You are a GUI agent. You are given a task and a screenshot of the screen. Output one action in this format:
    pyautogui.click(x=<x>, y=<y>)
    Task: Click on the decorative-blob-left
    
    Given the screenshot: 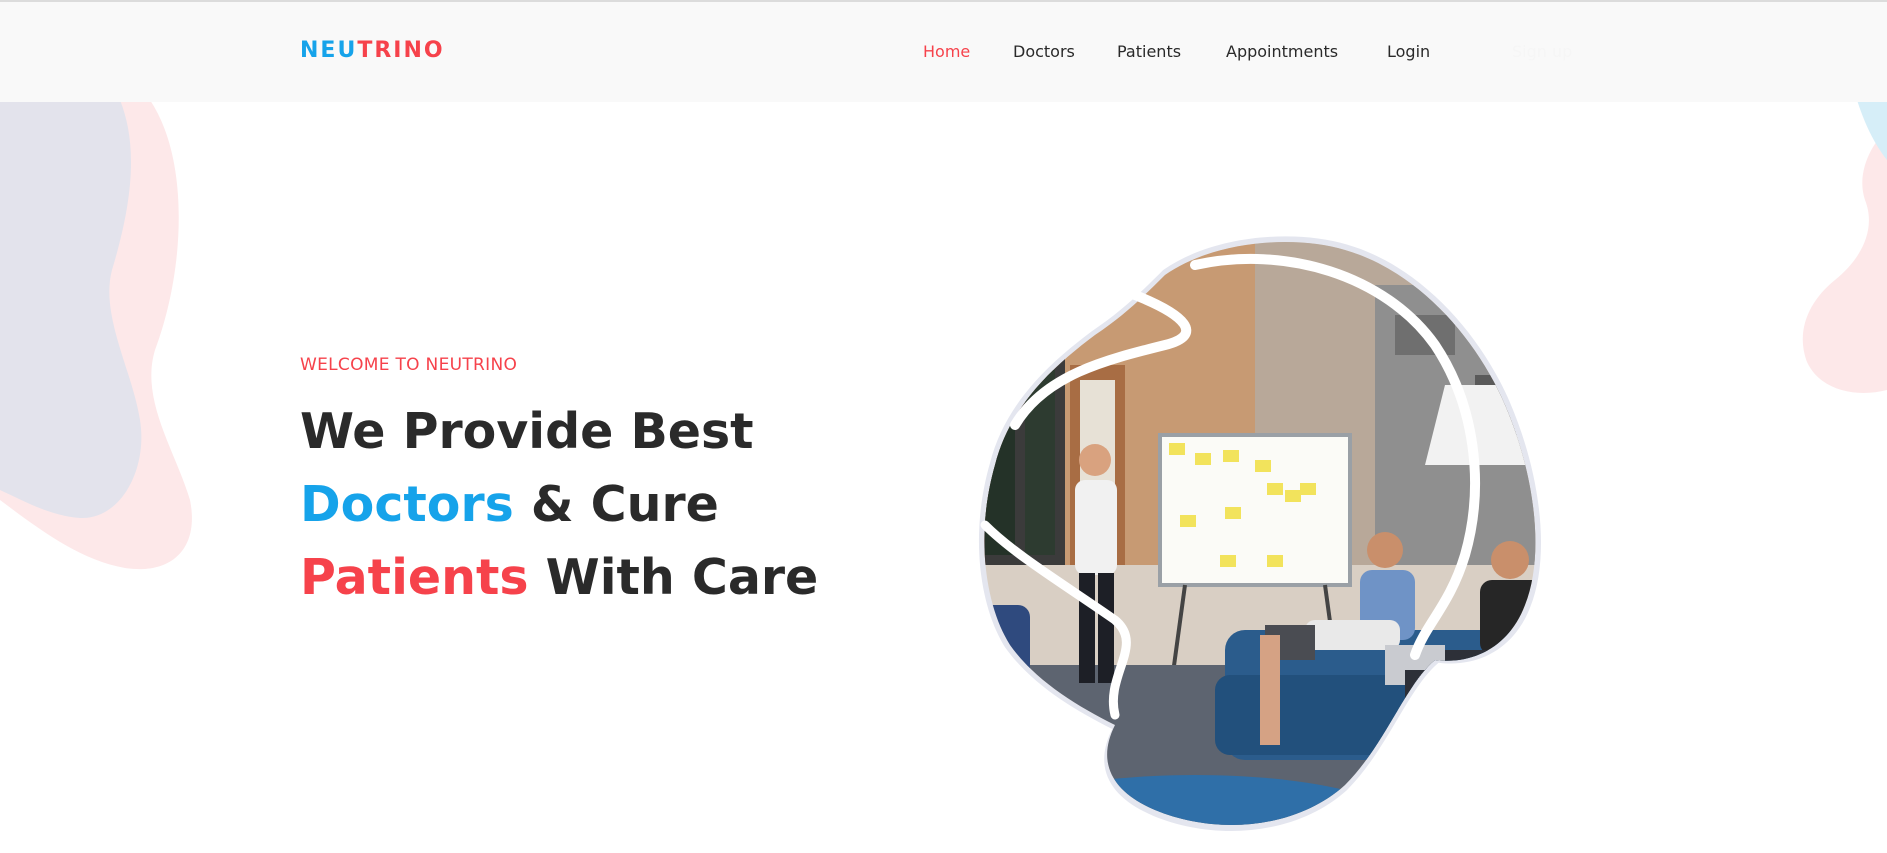 What is the action you would take?
    pyautogui.click(x=96, y=335)
    